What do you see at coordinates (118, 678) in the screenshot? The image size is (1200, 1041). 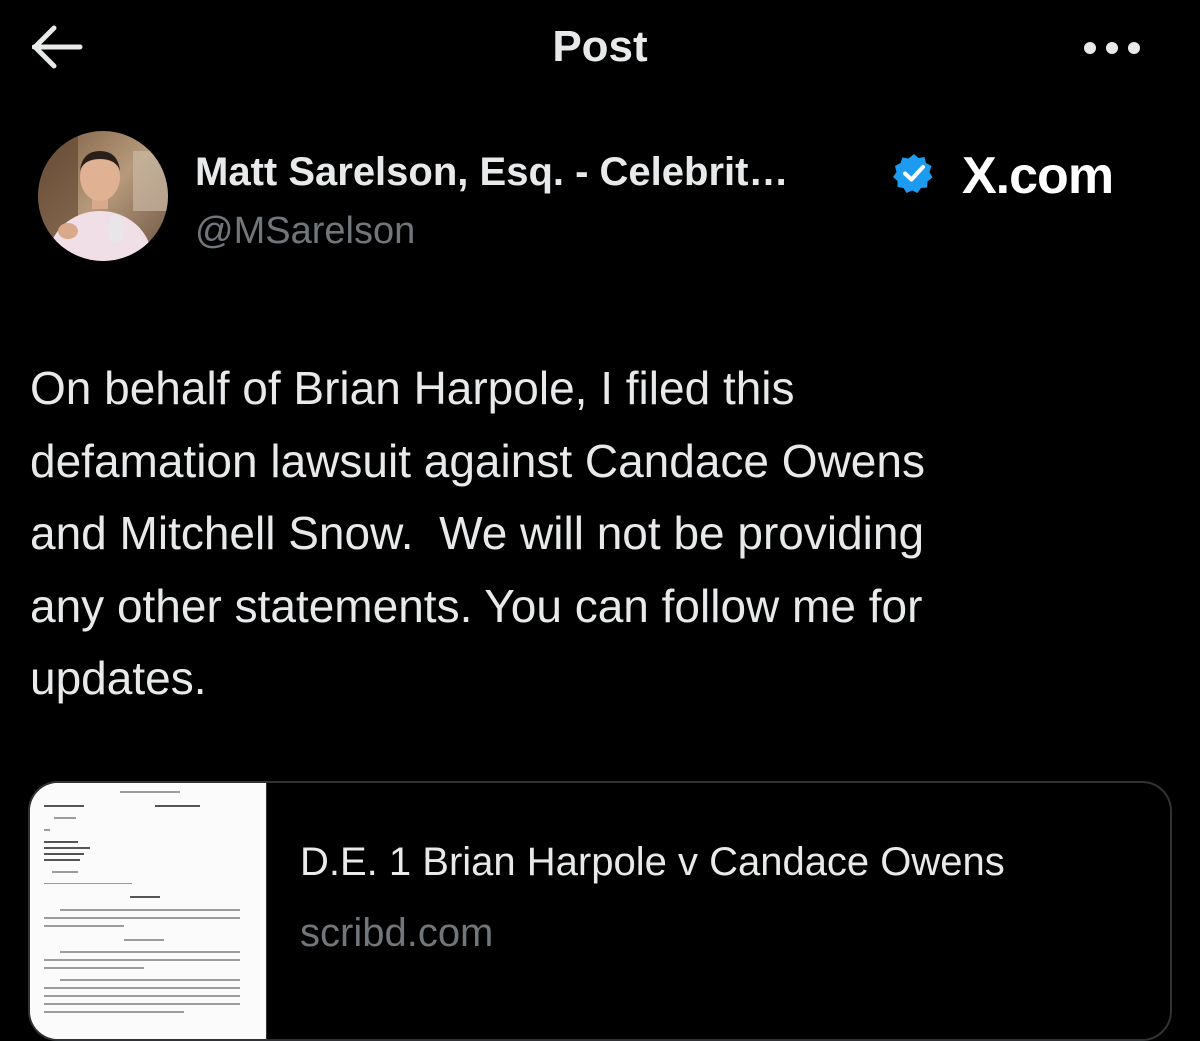 I see `post-text-line: updates.` at bounding box center [118, 678].